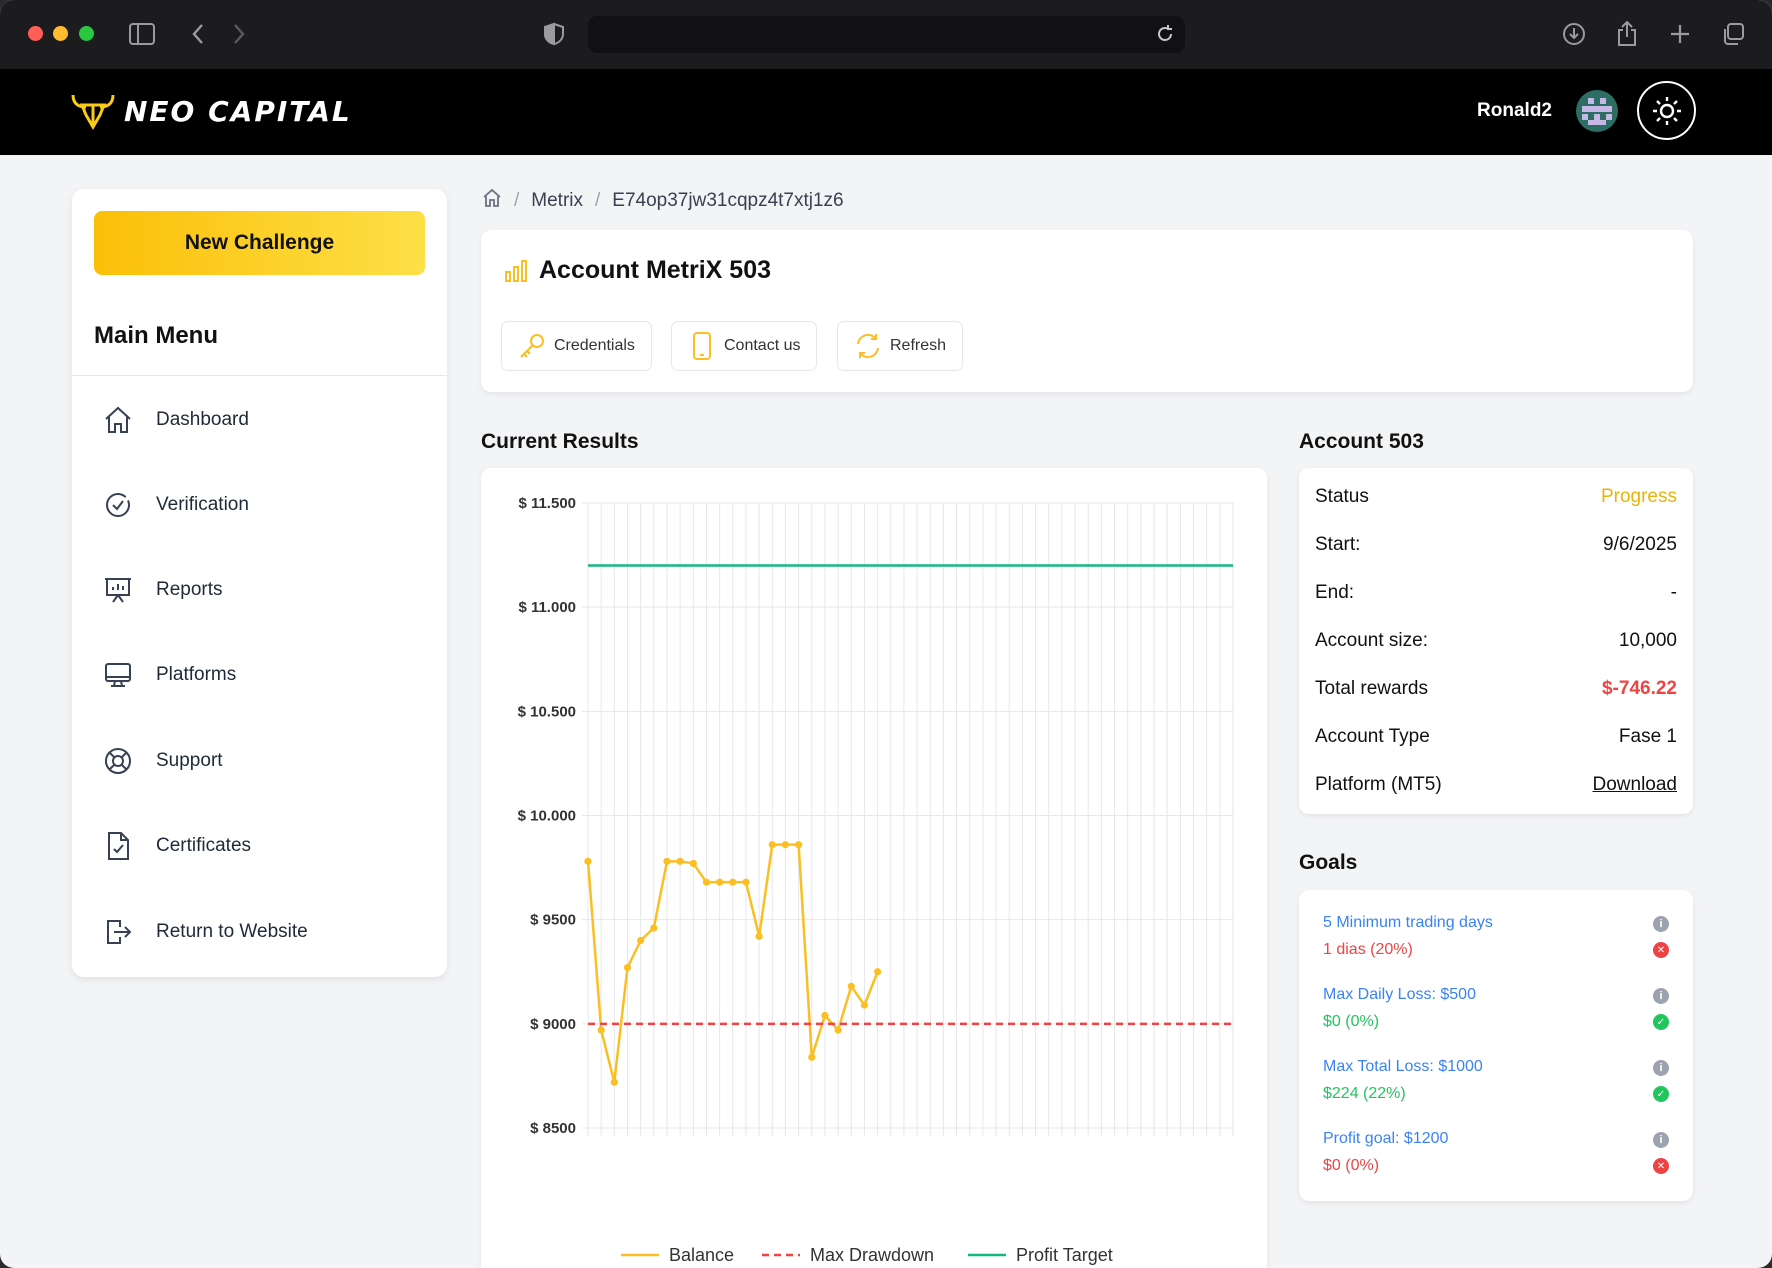  Describe the element at coordinates (1496, 785) in the screenshot. I see `platform-row: Platform (MT5) Download` at that location.